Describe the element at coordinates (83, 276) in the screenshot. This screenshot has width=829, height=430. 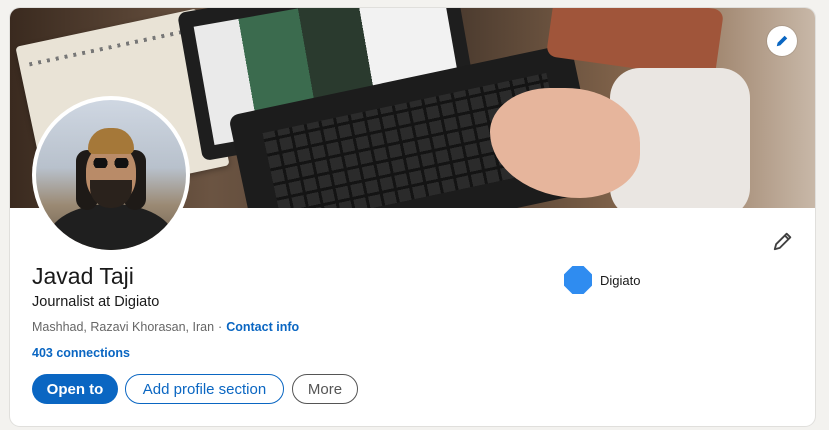
I see `profile-name: Javad Taji` at that location.